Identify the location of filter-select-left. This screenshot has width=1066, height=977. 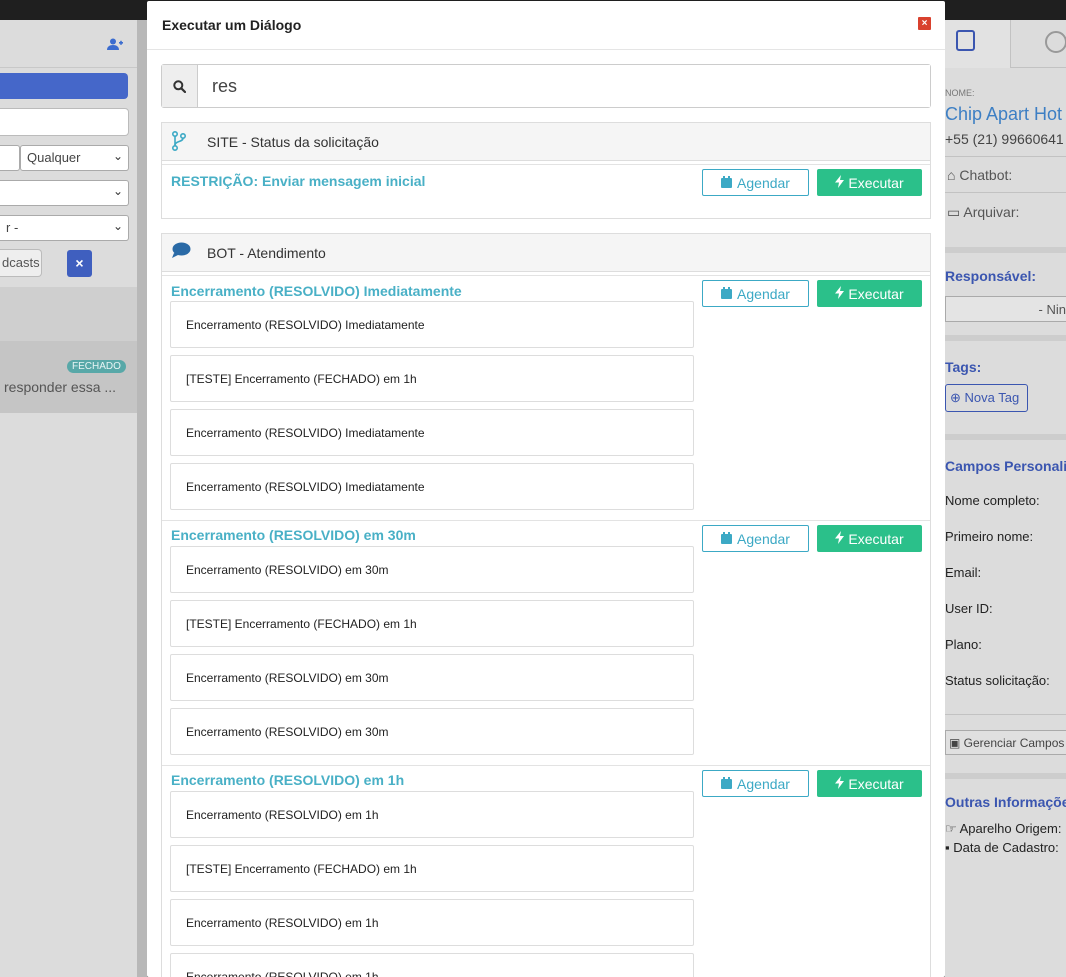
(10, 158).